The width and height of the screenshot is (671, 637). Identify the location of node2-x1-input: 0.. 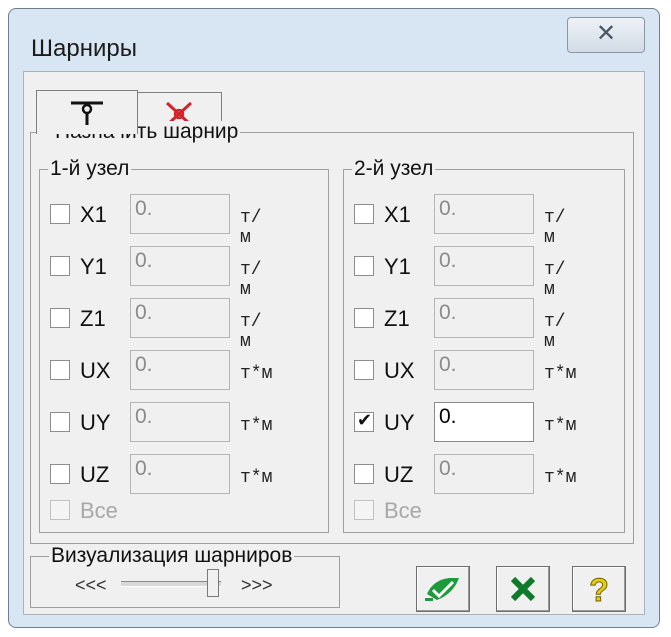
(484, 214).